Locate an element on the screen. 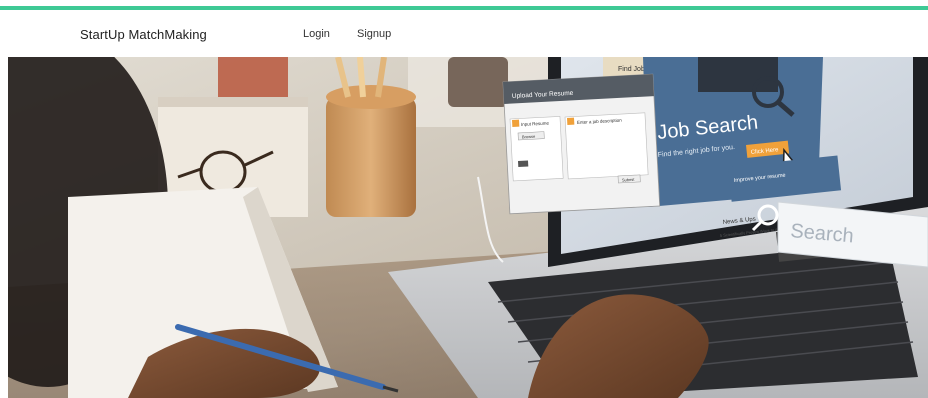 Image resolution: width=928 pixels, height=398 pixels. nav-login-link: Login is located at coordinates (316, 34).